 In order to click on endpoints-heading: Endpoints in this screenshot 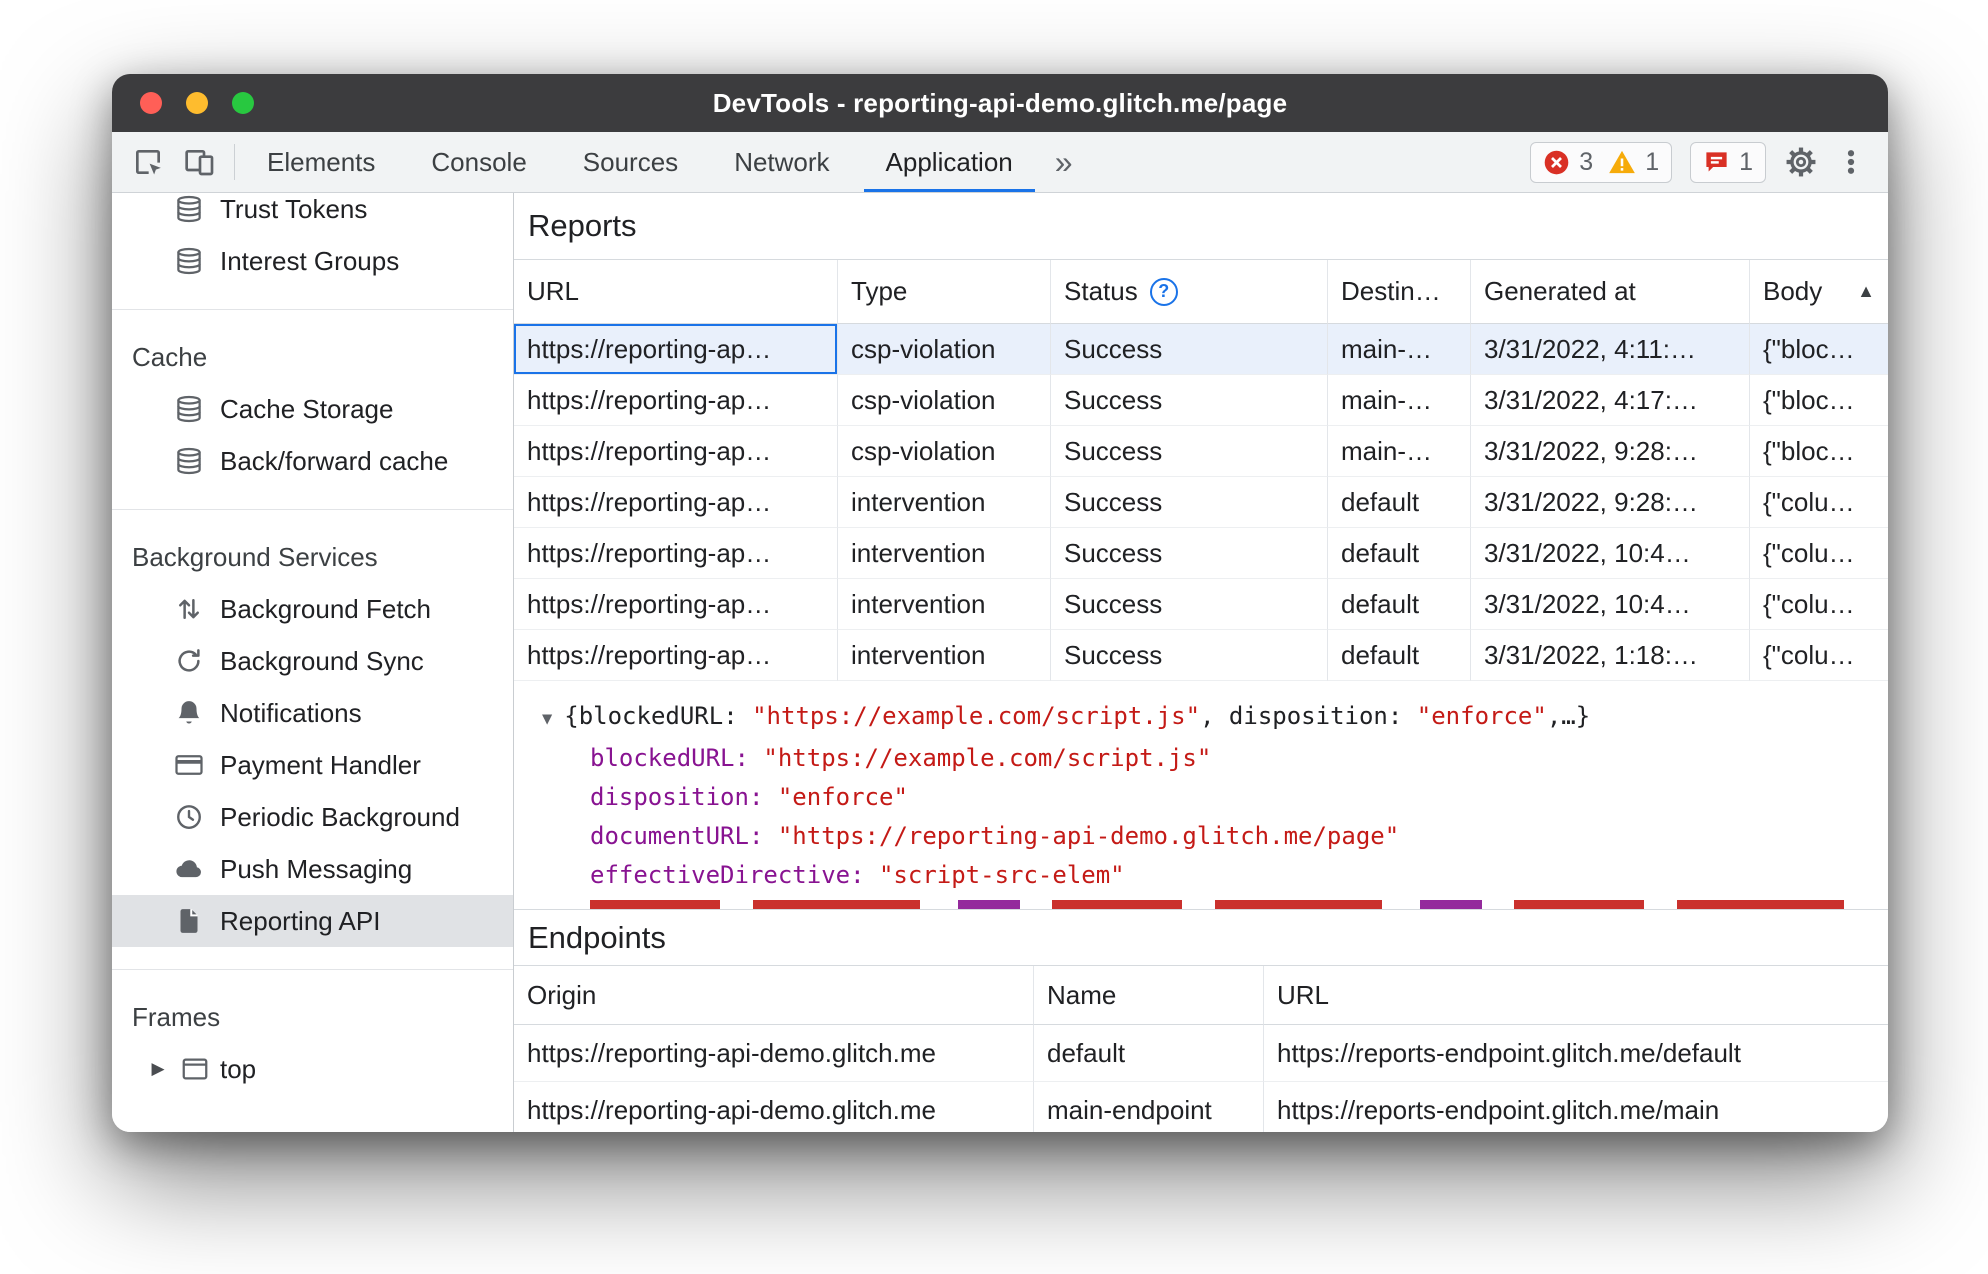, I will do `click(1201, 937)`.